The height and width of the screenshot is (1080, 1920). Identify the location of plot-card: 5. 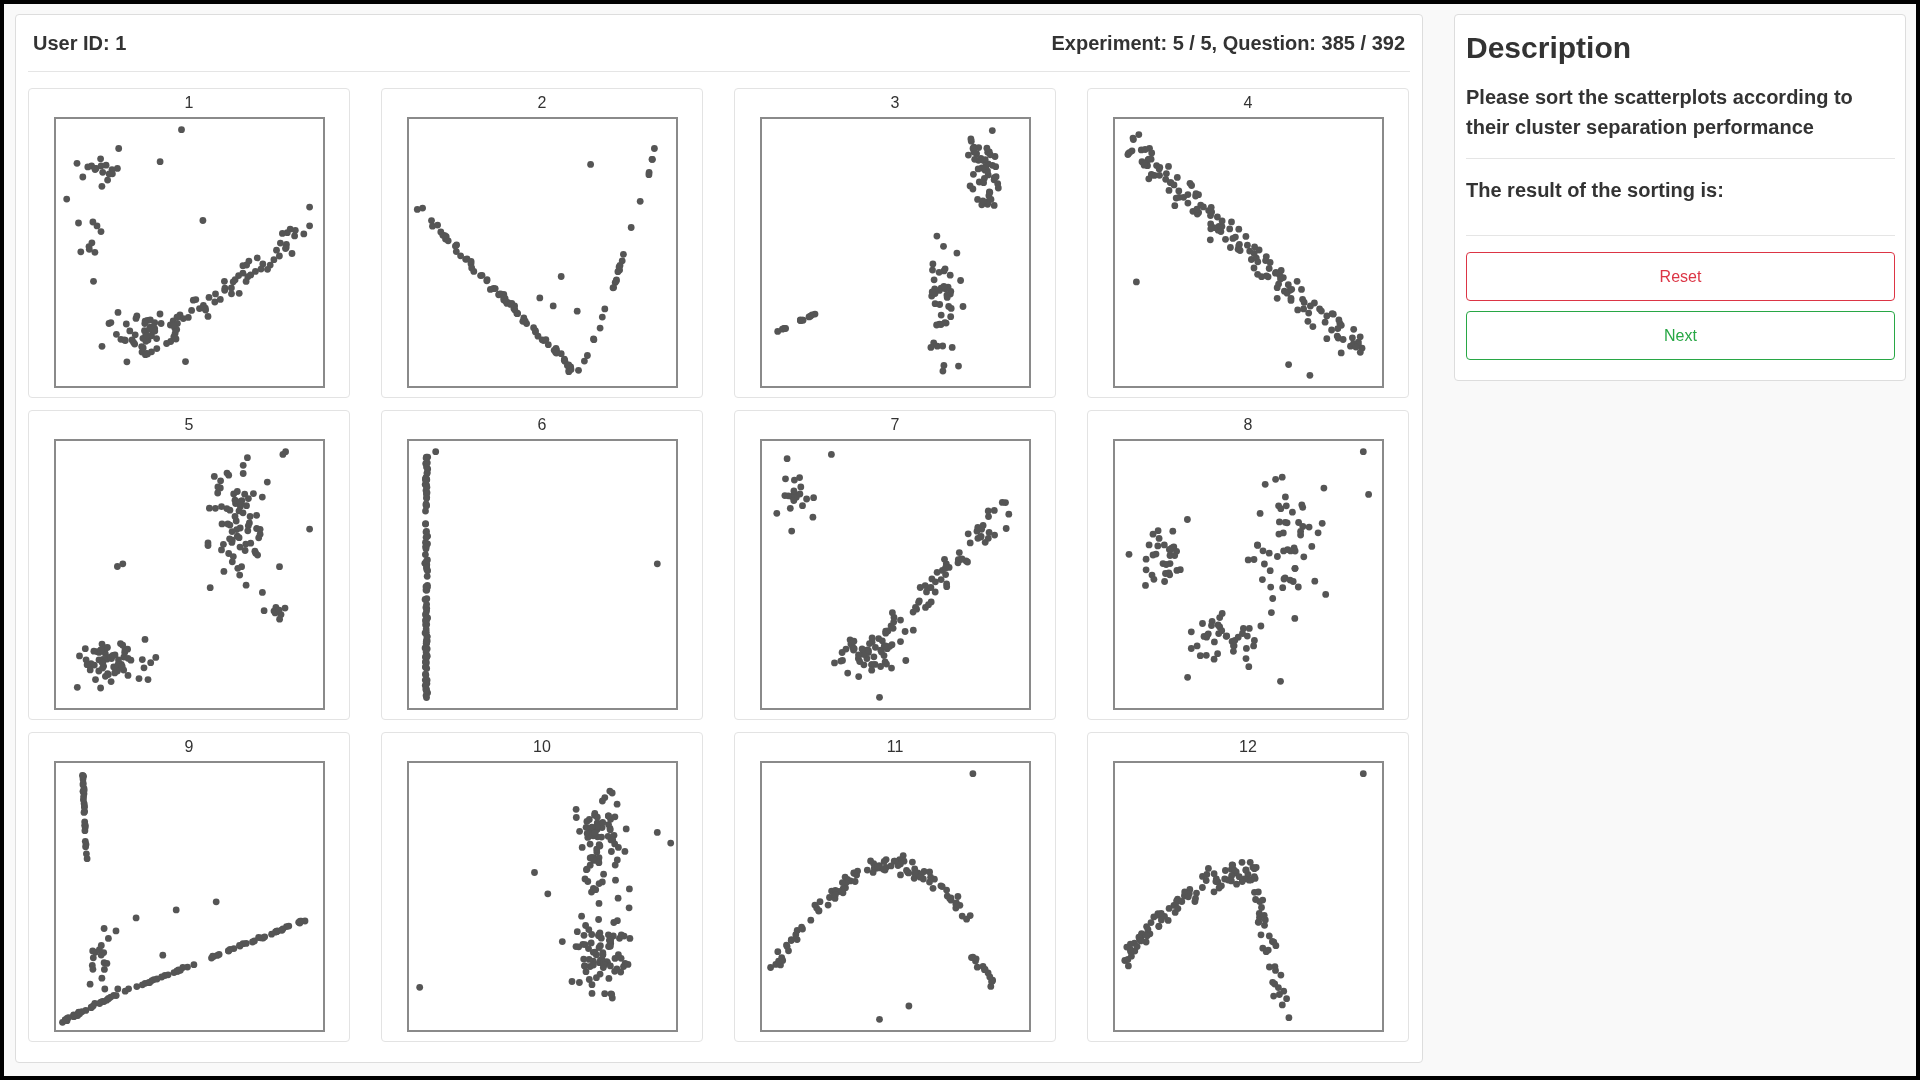
(189, 565).